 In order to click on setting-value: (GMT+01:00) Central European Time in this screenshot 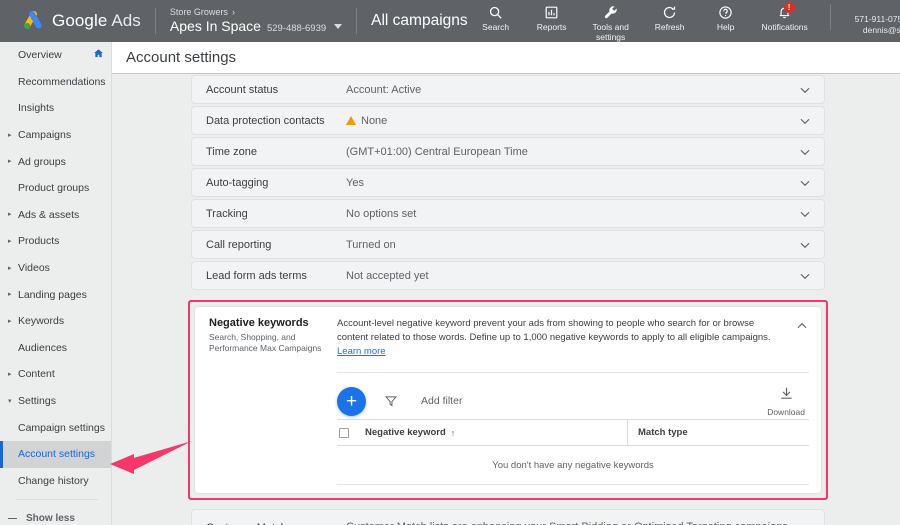, I will do `click(437, 151)`.